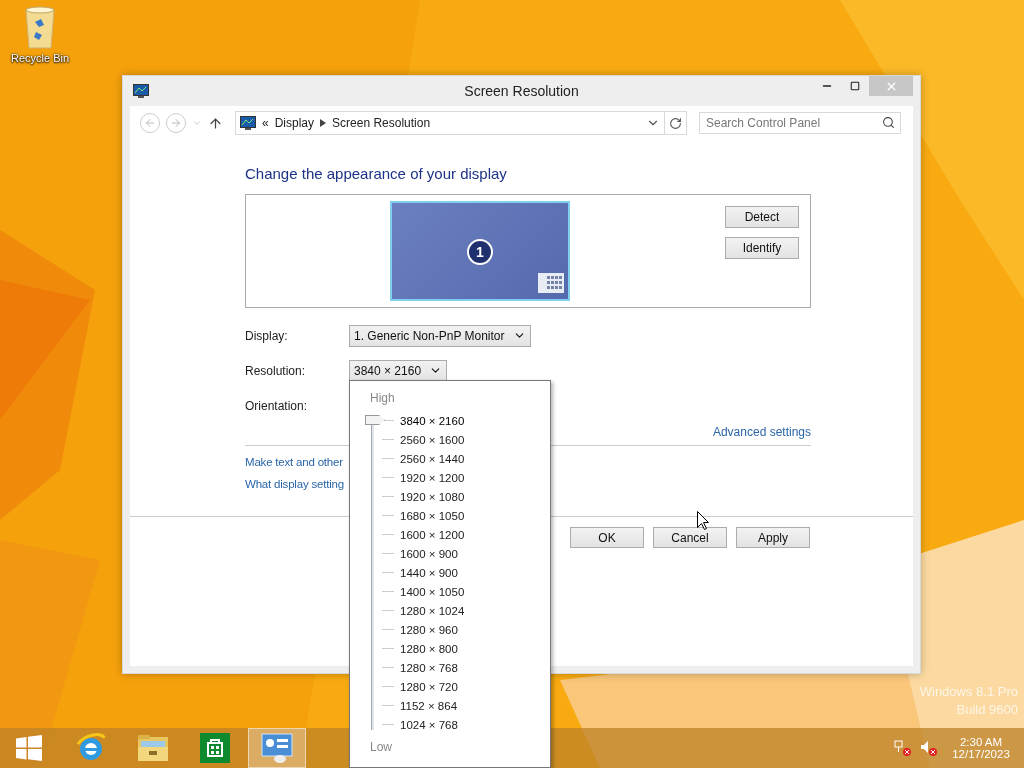 This screenshot has width=1024, height=768. I want to click on taskbar-app-button, so click(277, 748).